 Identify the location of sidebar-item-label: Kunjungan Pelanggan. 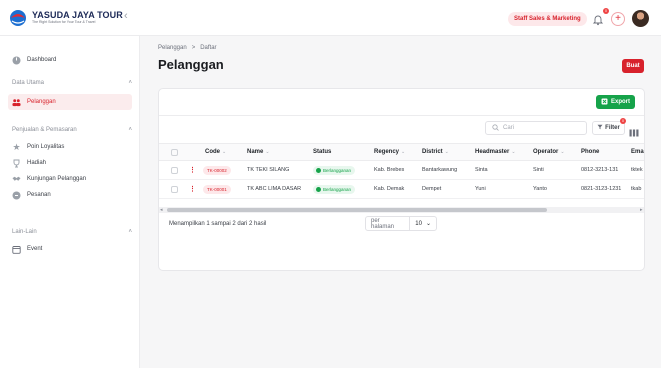
(57, 179).